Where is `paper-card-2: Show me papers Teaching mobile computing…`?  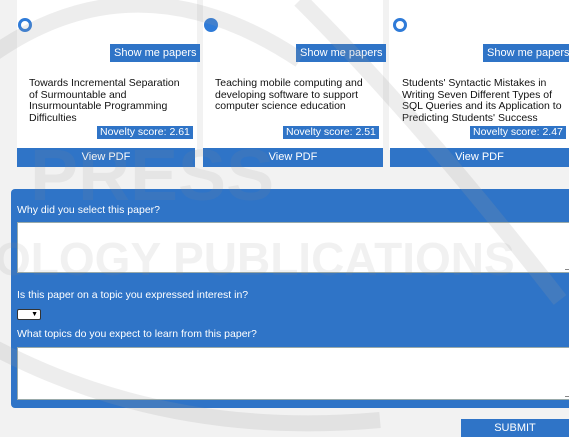 paper-card-2: Show me papers Teaching mobile computing… is located at coordinates (294, 75).